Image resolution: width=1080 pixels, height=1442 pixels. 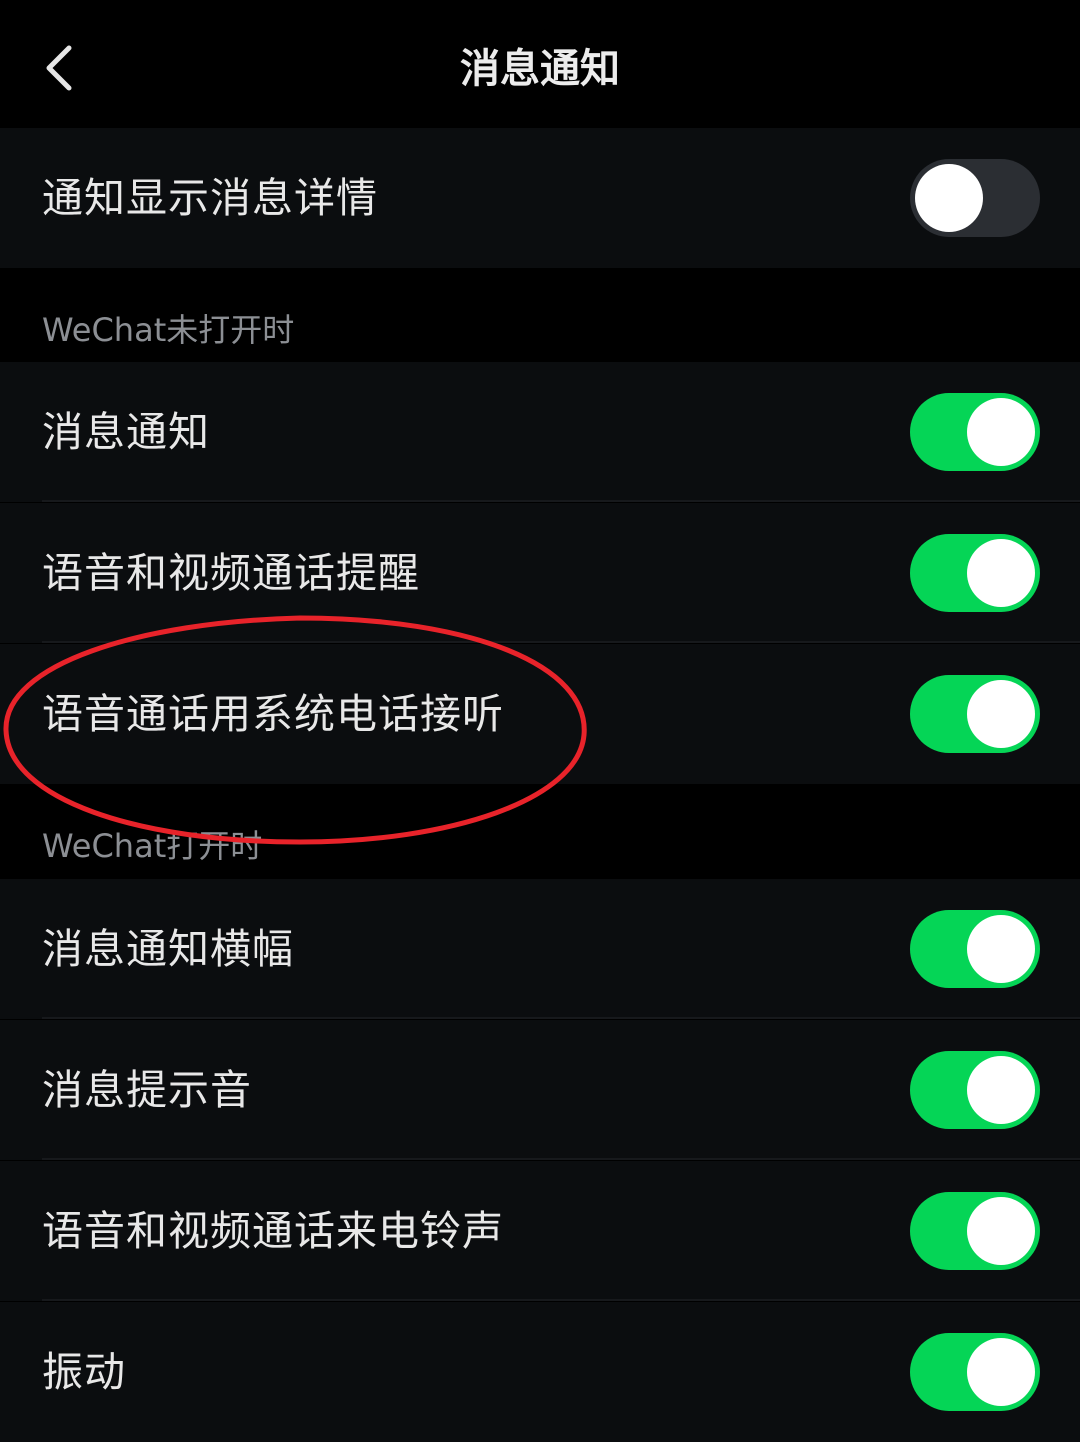 I want to click on setting-label: 振动, so click(x=84, y=1372).